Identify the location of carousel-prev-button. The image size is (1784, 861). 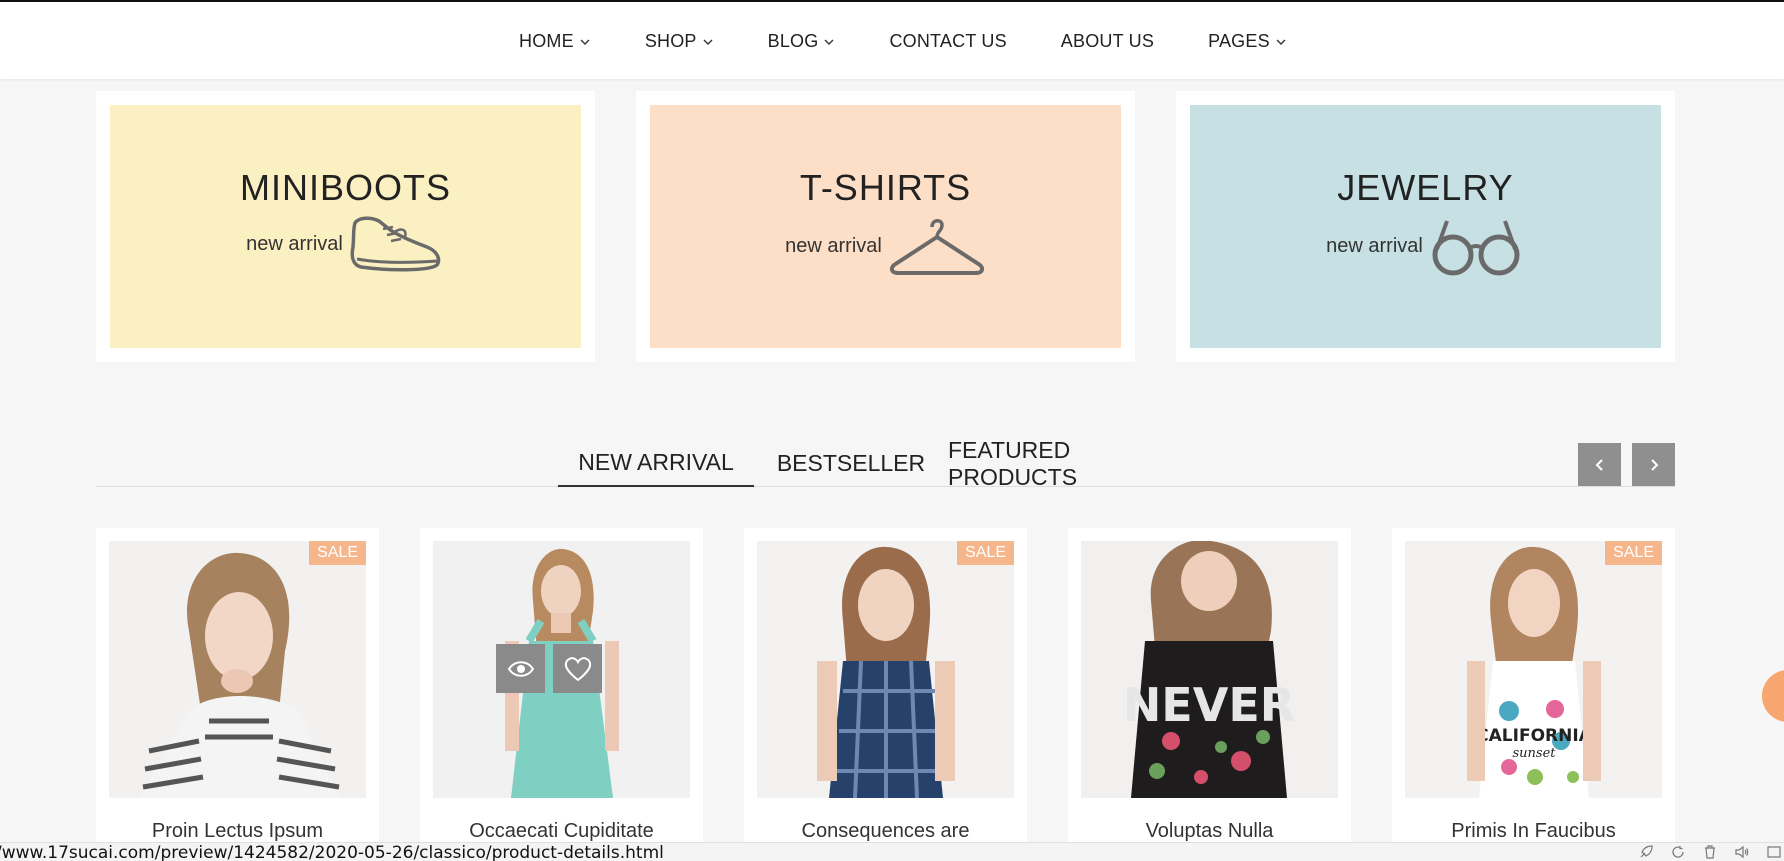
(1599, 464).